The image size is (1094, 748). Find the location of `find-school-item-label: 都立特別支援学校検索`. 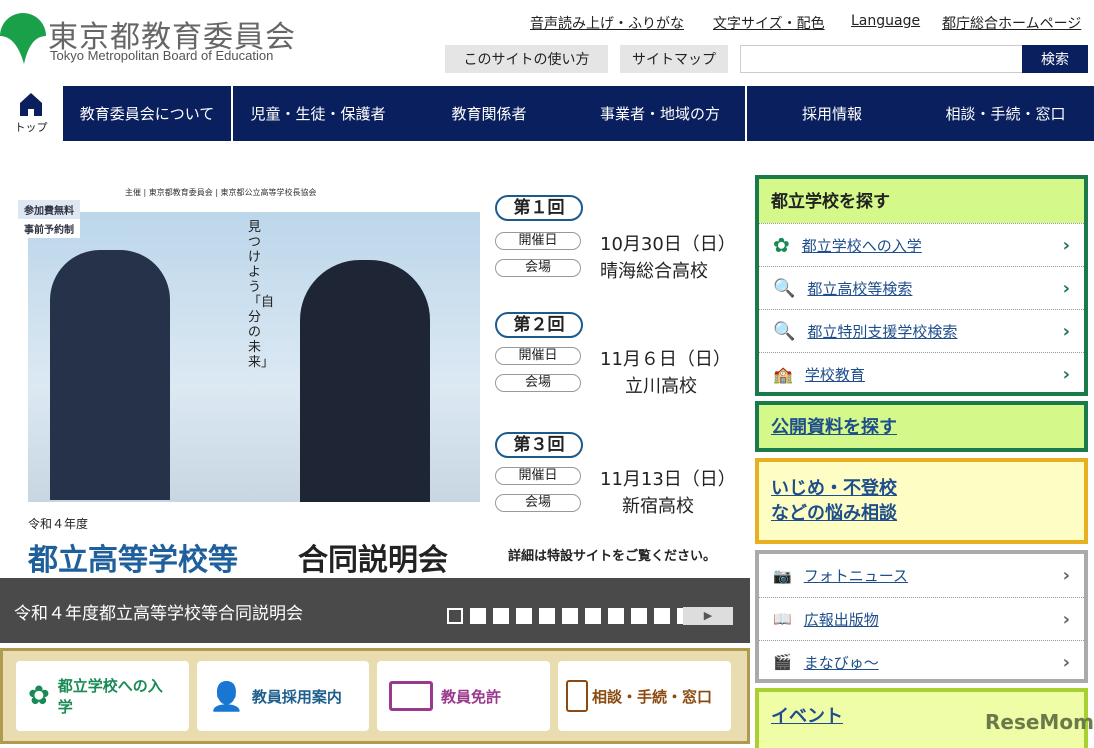

find-school-item-label: 都立特別支援学校検索 is located at coordinates (882, 331).